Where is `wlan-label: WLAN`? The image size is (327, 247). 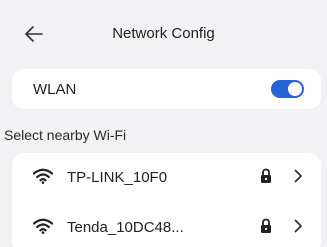
wlan-label: WLAN is located at coordinates (55, 89).